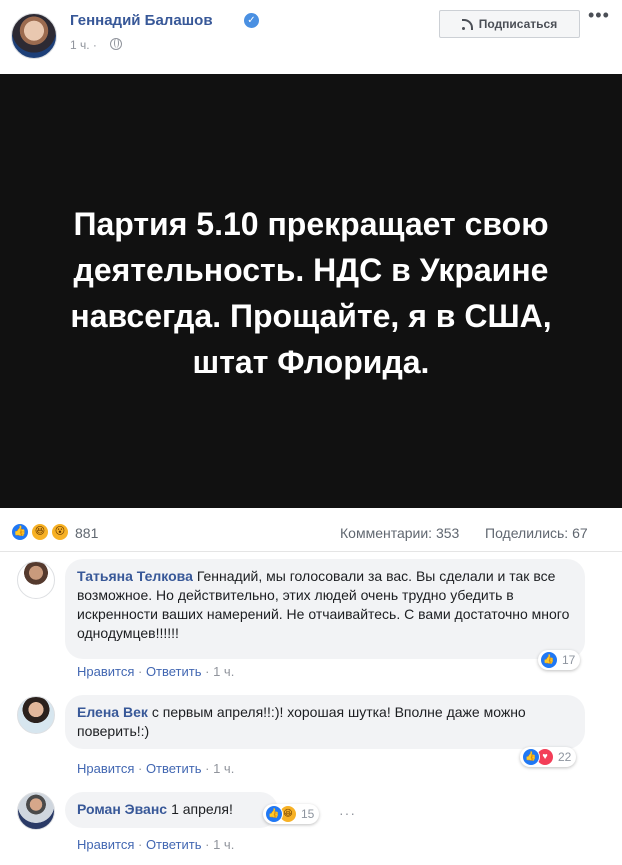 This screenshot has width=622, height=865. What do you see at coordinates (399, 533) in the screenshot?
I see `comments-count: Комментарии: 353` at bounding box center [399, 533].